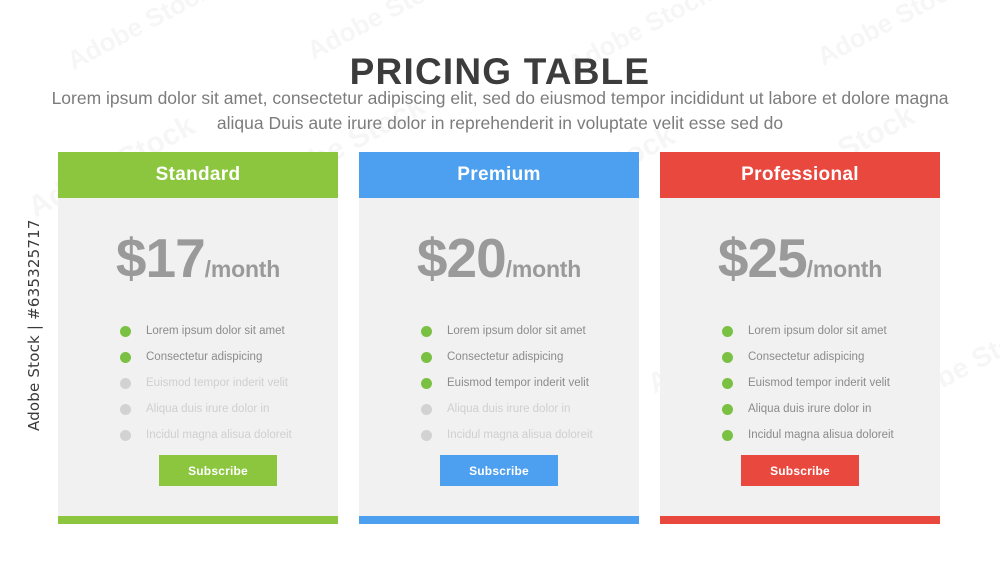 The width and height of the screenshot is (1000, 563). I want to click on plan-name-header: Standard, so click(198, 175).